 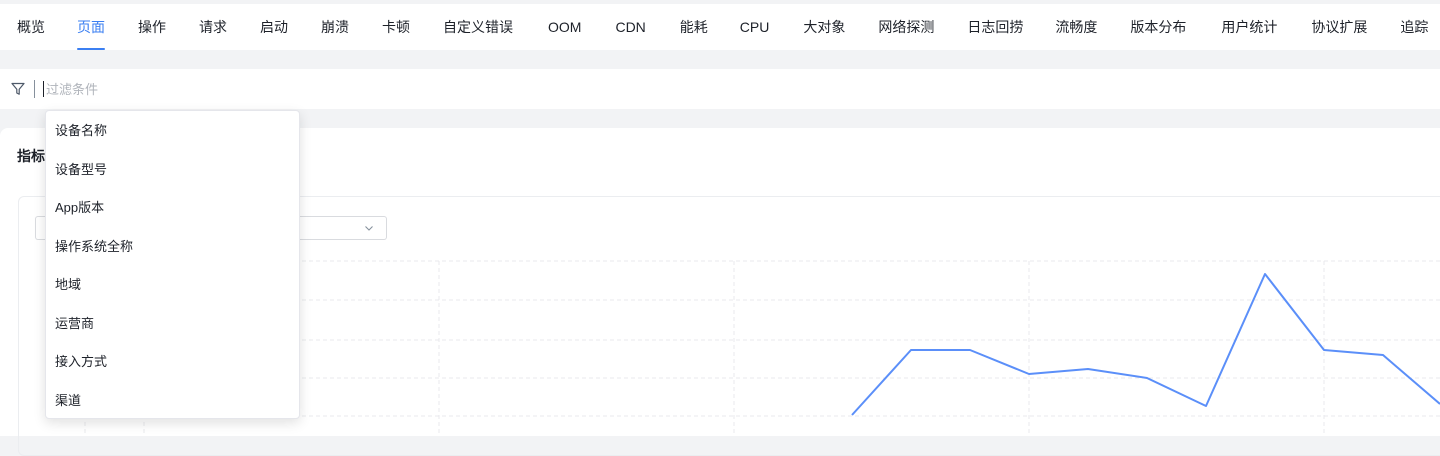 What do you see at coordinates (34, 89) in the screenshot?
I see `filter-divider` at bounding box center [34, 89].